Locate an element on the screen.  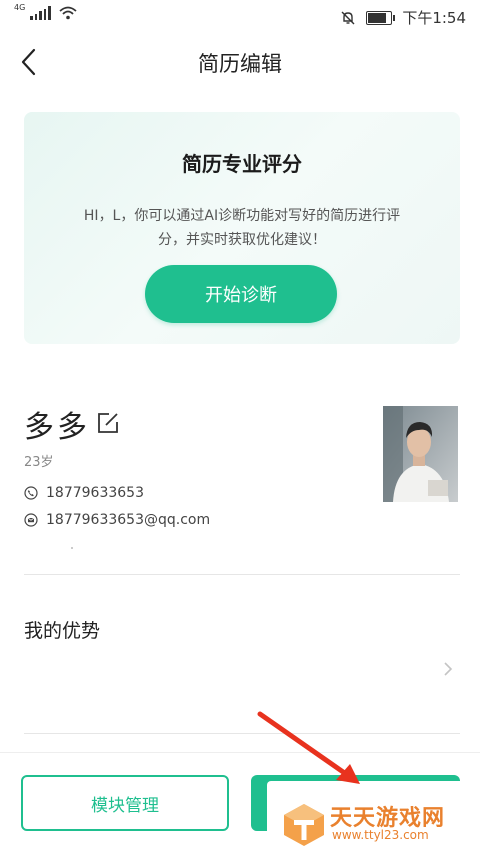
start-diagnosis-button: 开始诊断 is located at coordinates (241, 294).